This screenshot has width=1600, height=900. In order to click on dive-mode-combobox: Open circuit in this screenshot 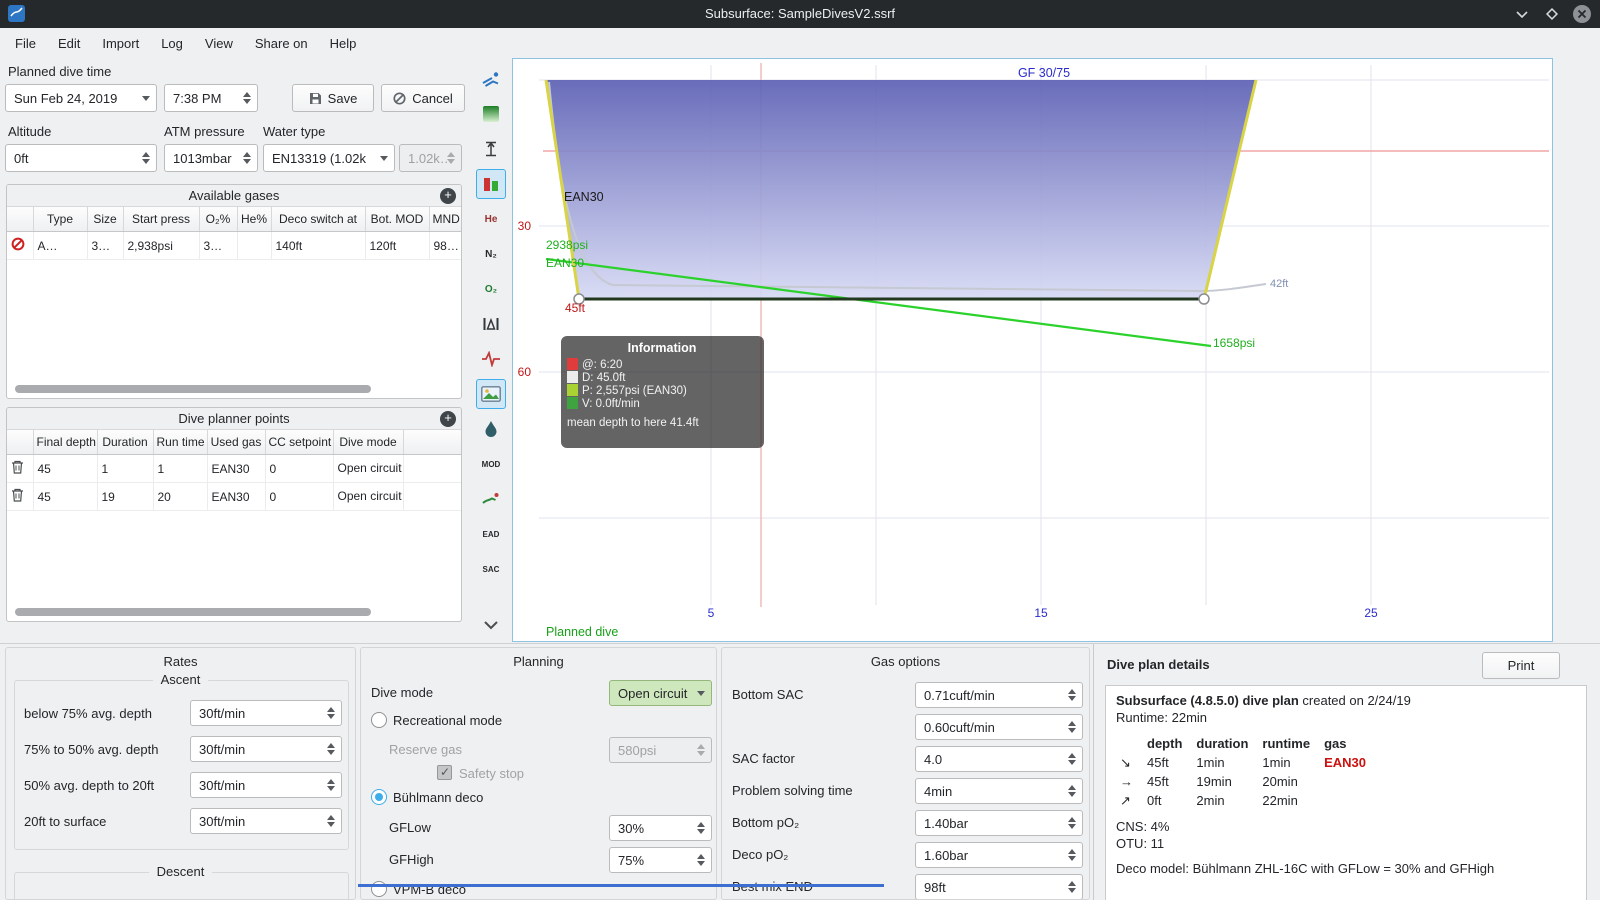, I will do `click(660, 693)`.